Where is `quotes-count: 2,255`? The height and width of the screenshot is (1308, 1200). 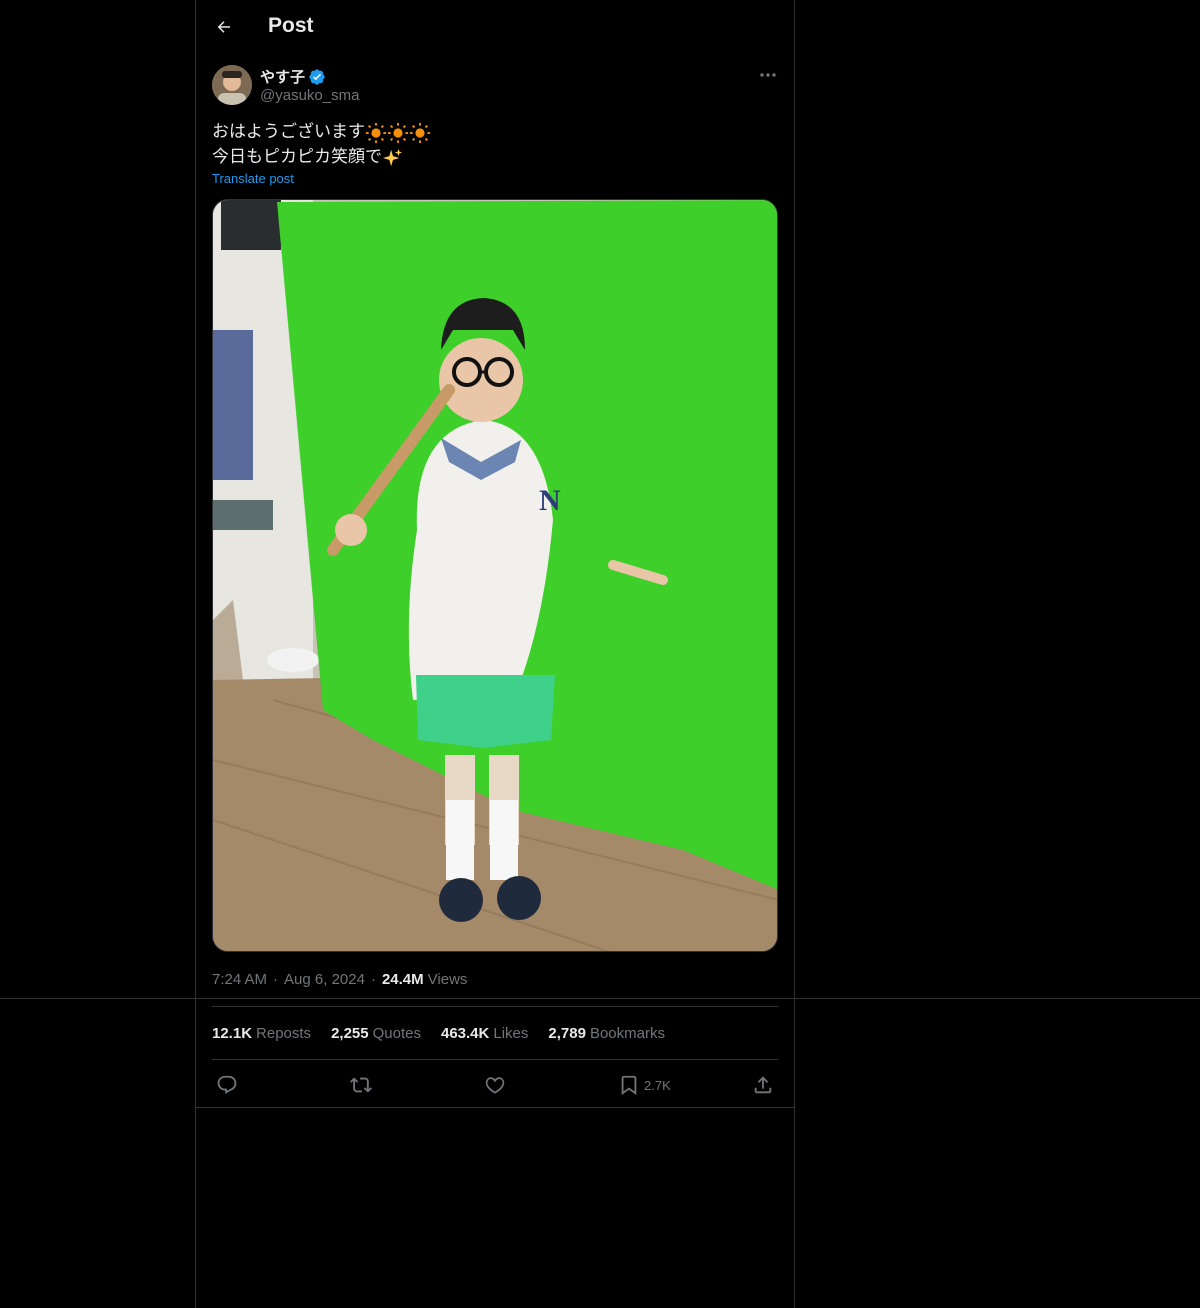 quotes-count: 2,255 is located at coordinates (350, 1033).